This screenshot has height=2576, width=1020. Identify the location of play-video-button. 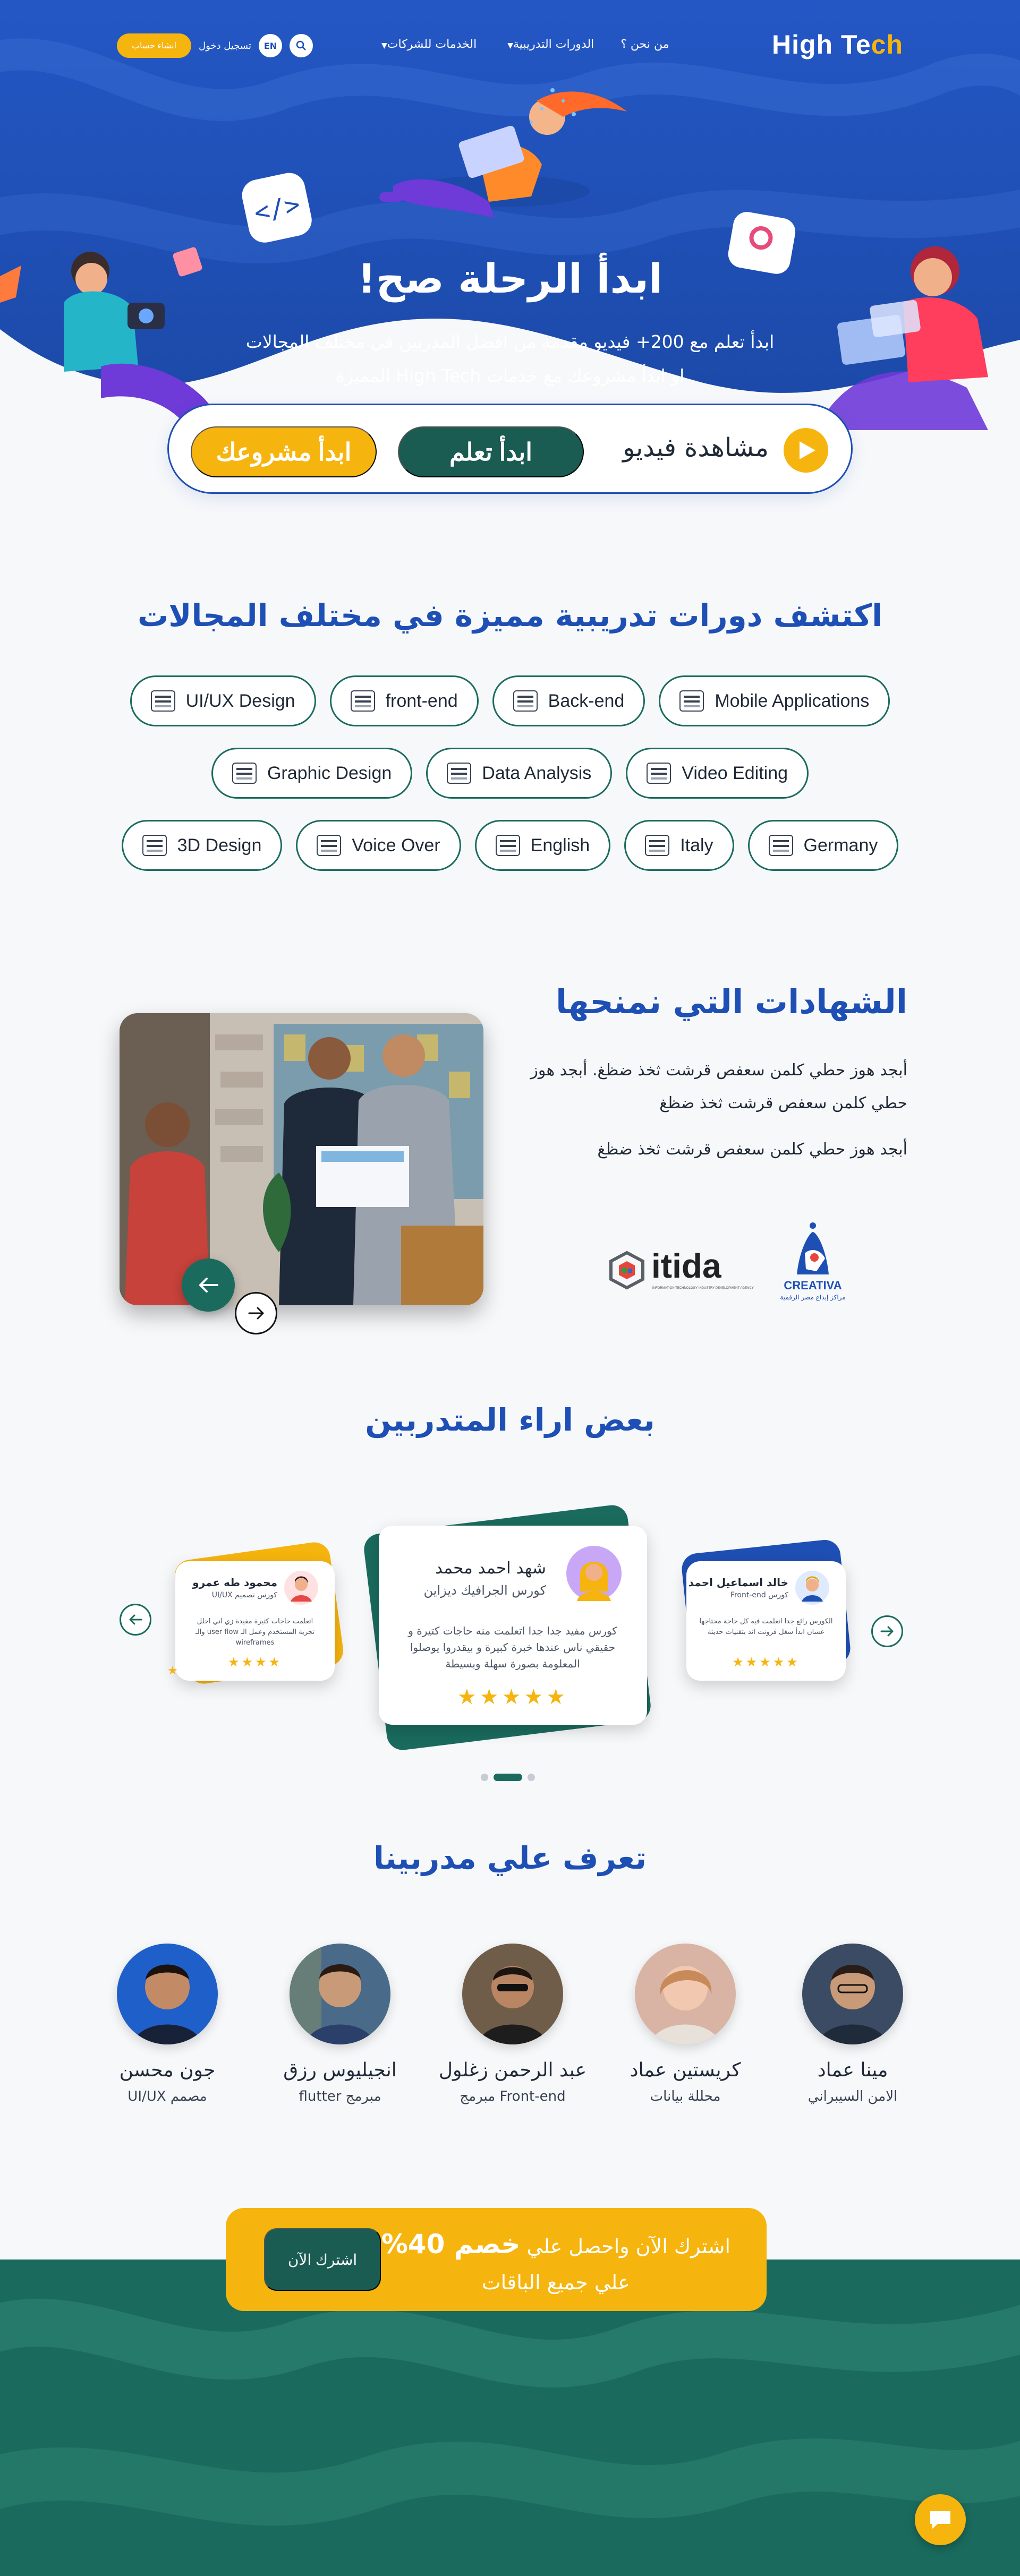
(806, 451).